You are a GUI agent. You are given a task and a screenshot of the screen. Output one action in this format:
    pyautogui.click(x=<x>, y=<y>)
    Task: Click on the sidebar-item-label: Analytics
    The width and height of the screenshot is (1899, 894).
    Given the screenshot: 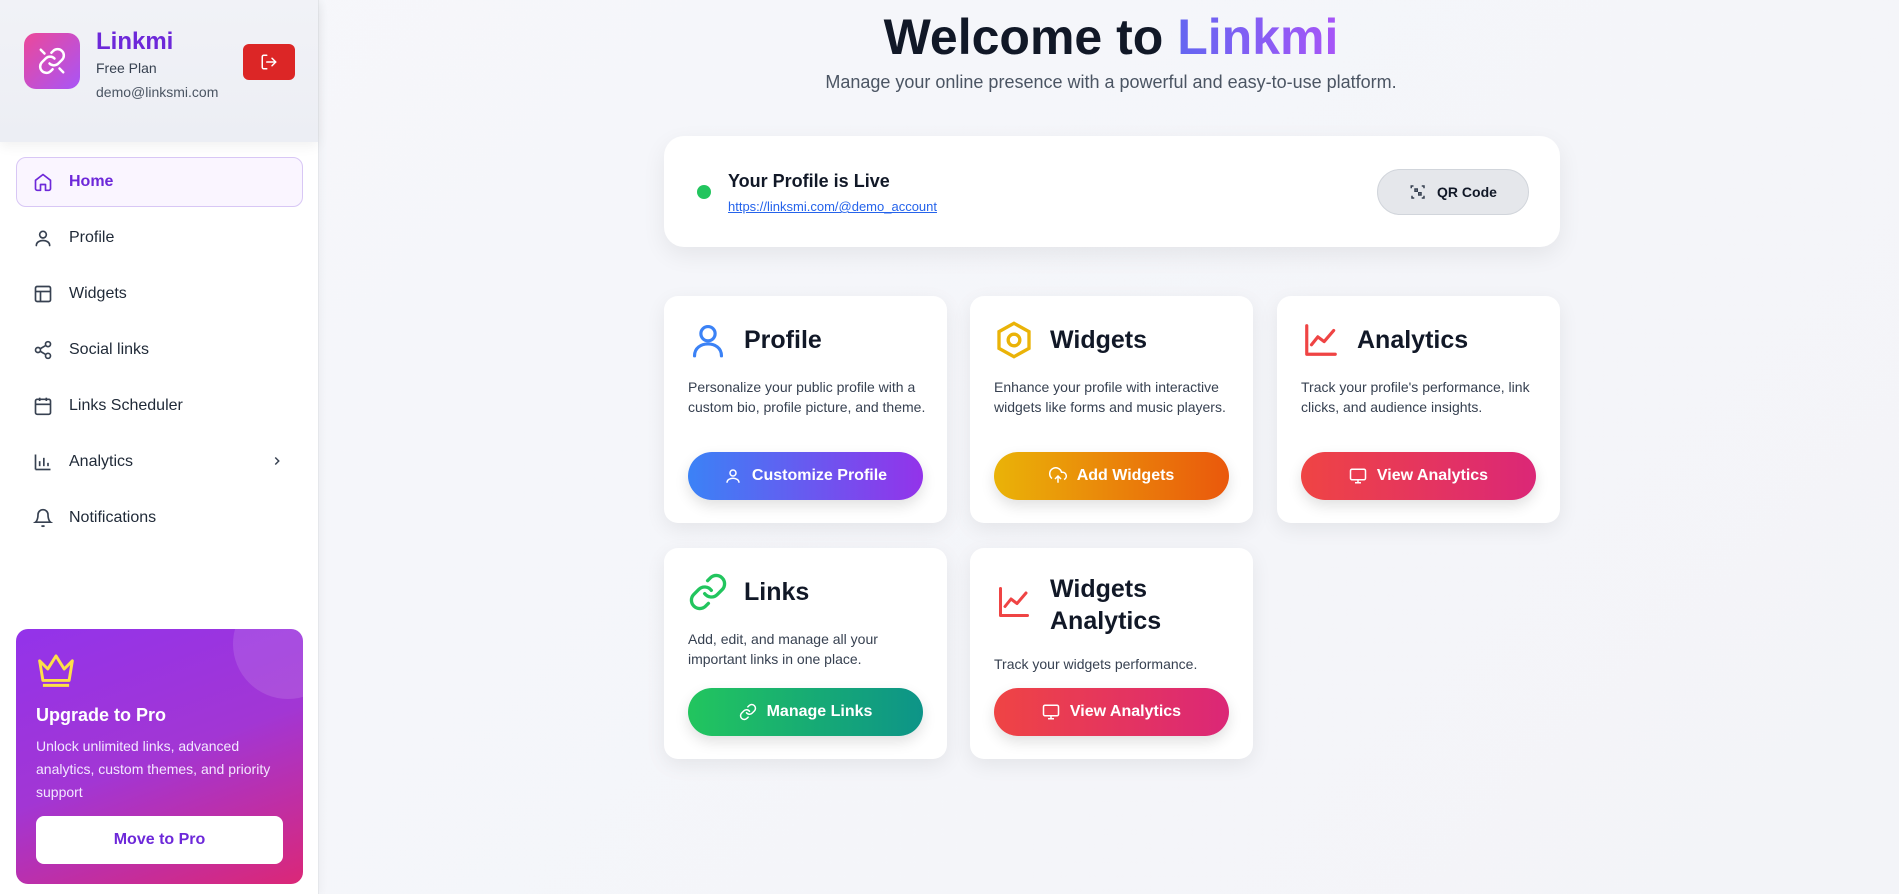 What is the action you would take?
    pyautogui.click(x=101, y=461)
    